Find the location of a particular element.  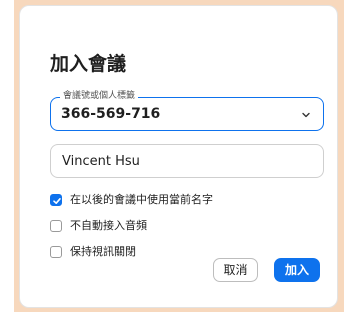

dialog-title: 加入會議 is located at coordinates (88, 64).